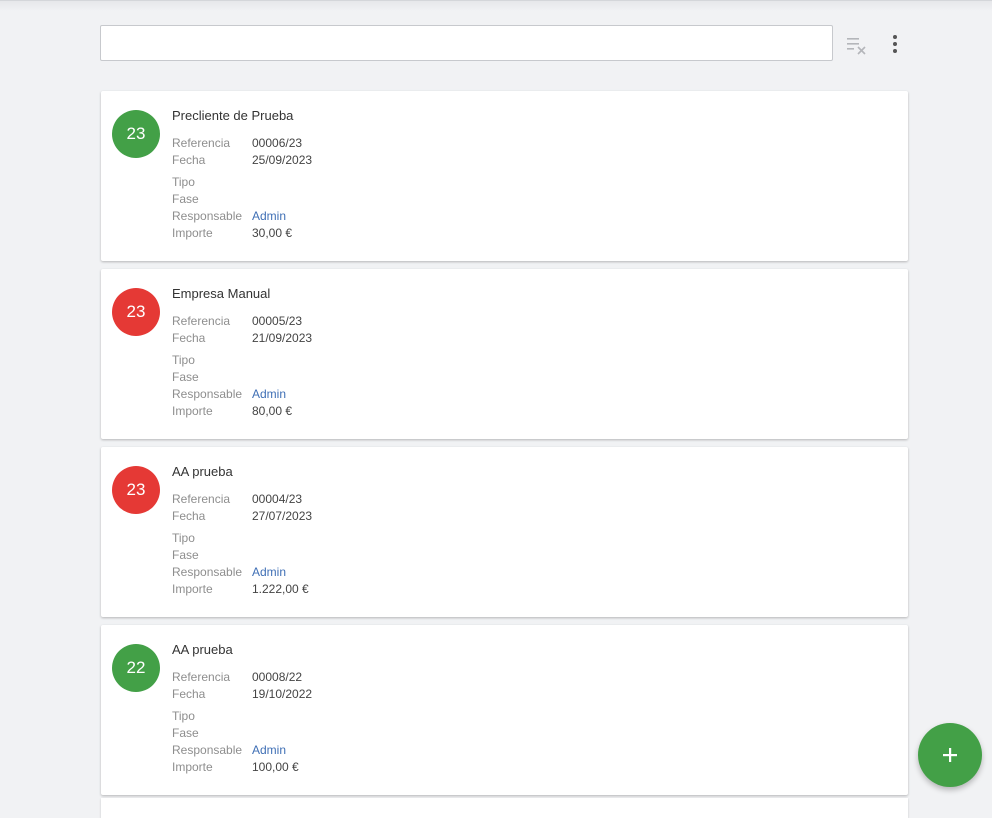  I want to click on plus-icon, so click(950, 755).